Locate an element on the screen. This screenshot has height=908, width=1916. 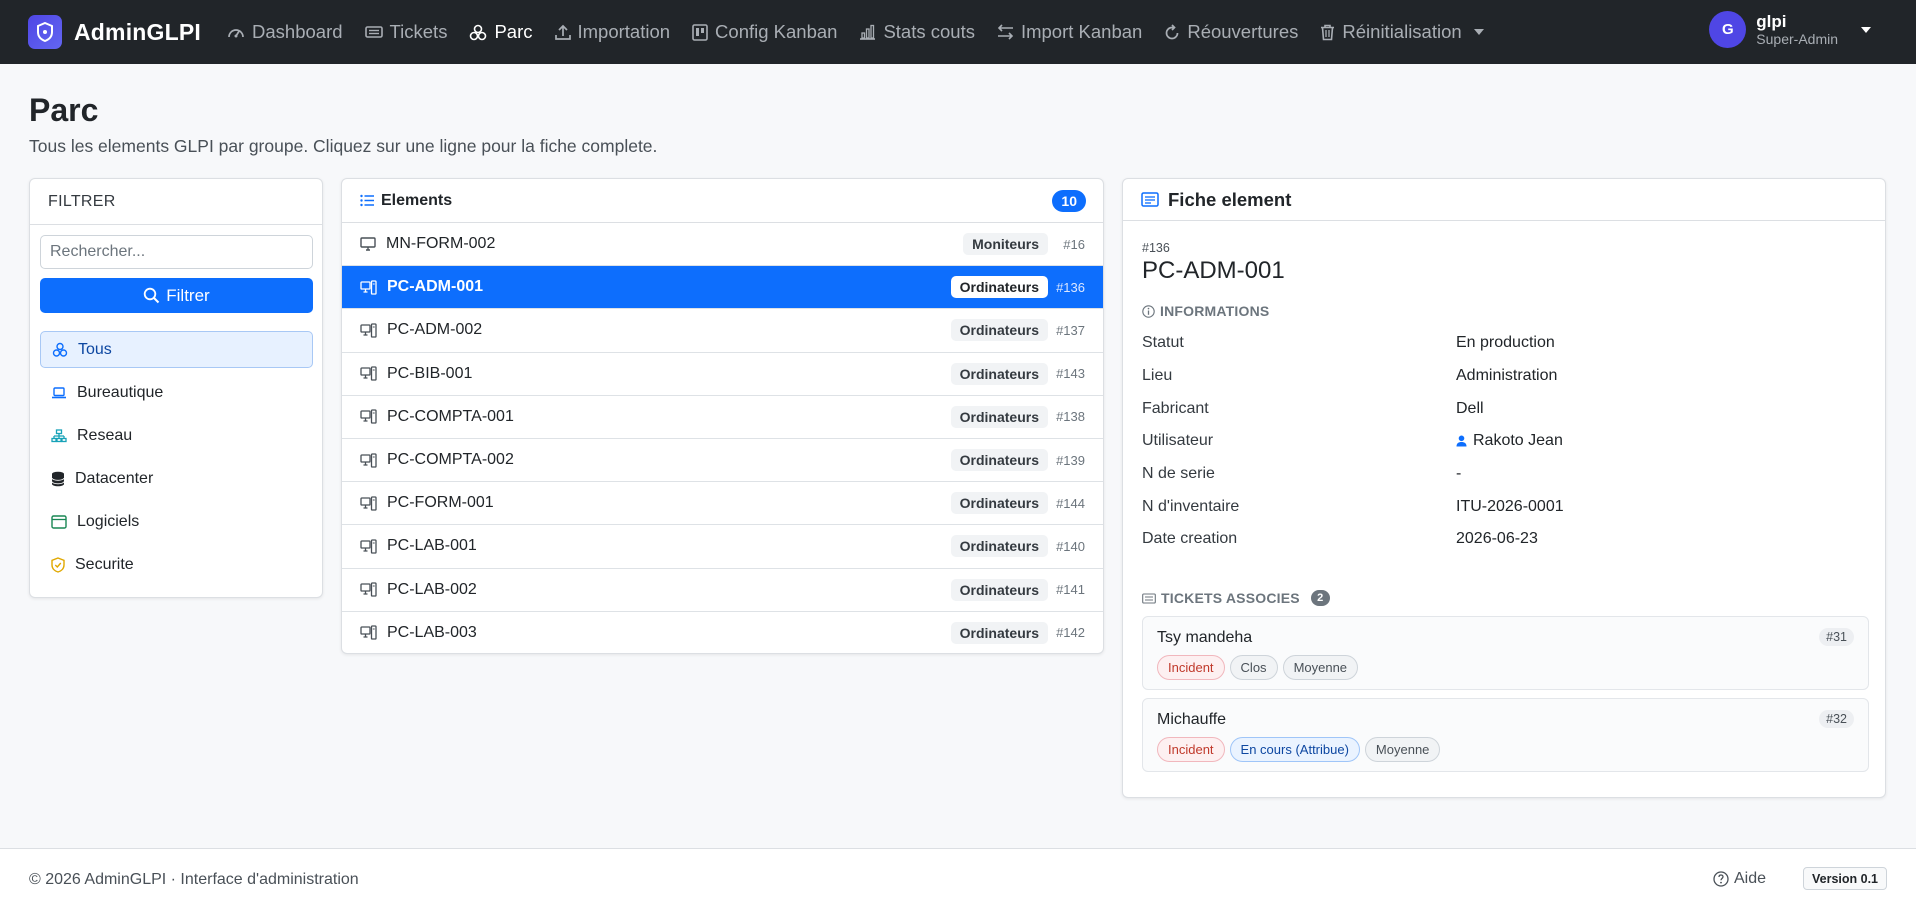
card-text-icon is located at coordinates (1150, 199).